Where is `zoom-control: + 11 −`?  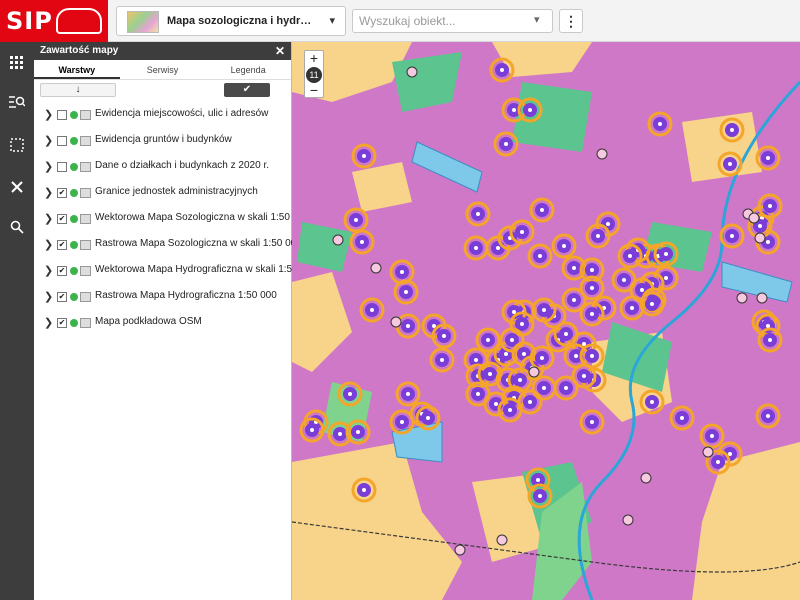 zoom-control: + 11 − is located at coordinates (314, 74).